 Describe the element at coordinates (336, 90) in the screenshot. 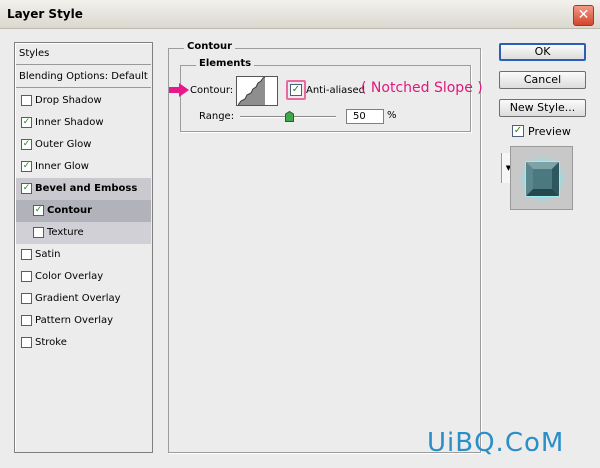

I see `anti-aliased-label: Anti-aliased` at that location.